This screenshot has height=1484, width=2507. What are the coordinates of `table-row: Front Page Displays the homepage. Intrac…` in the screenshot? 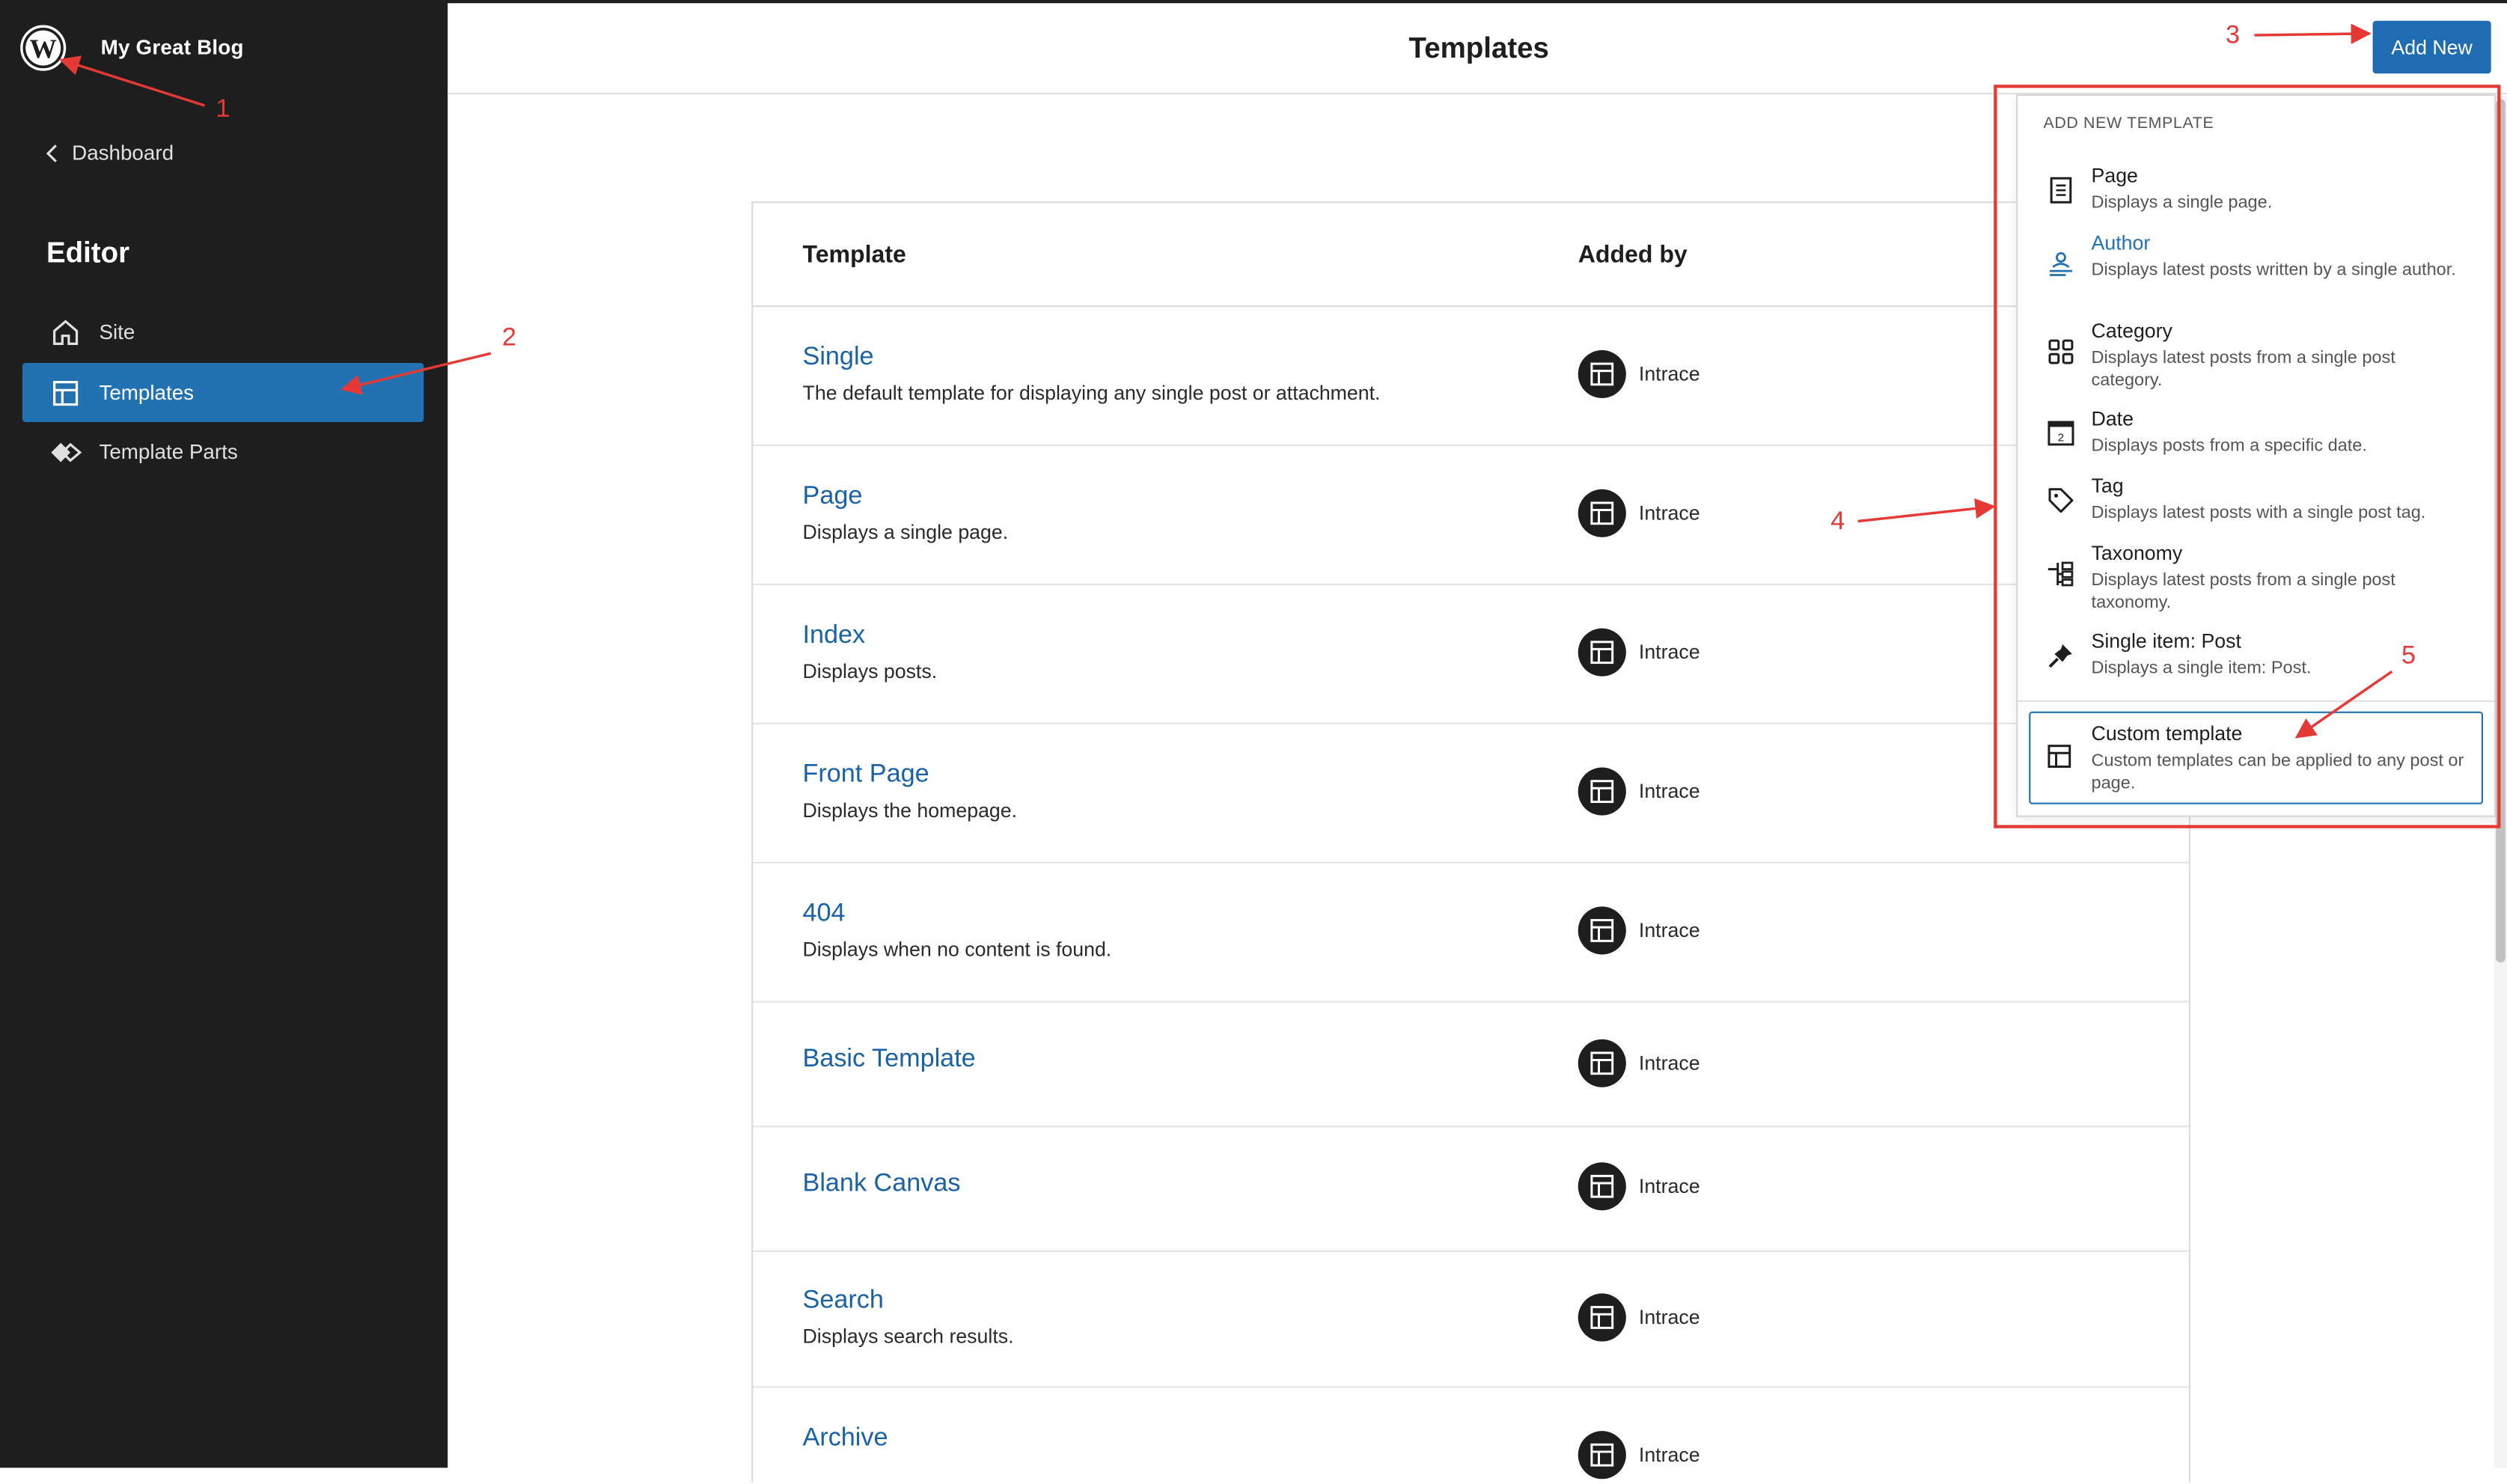 It's located at (1471, 794).